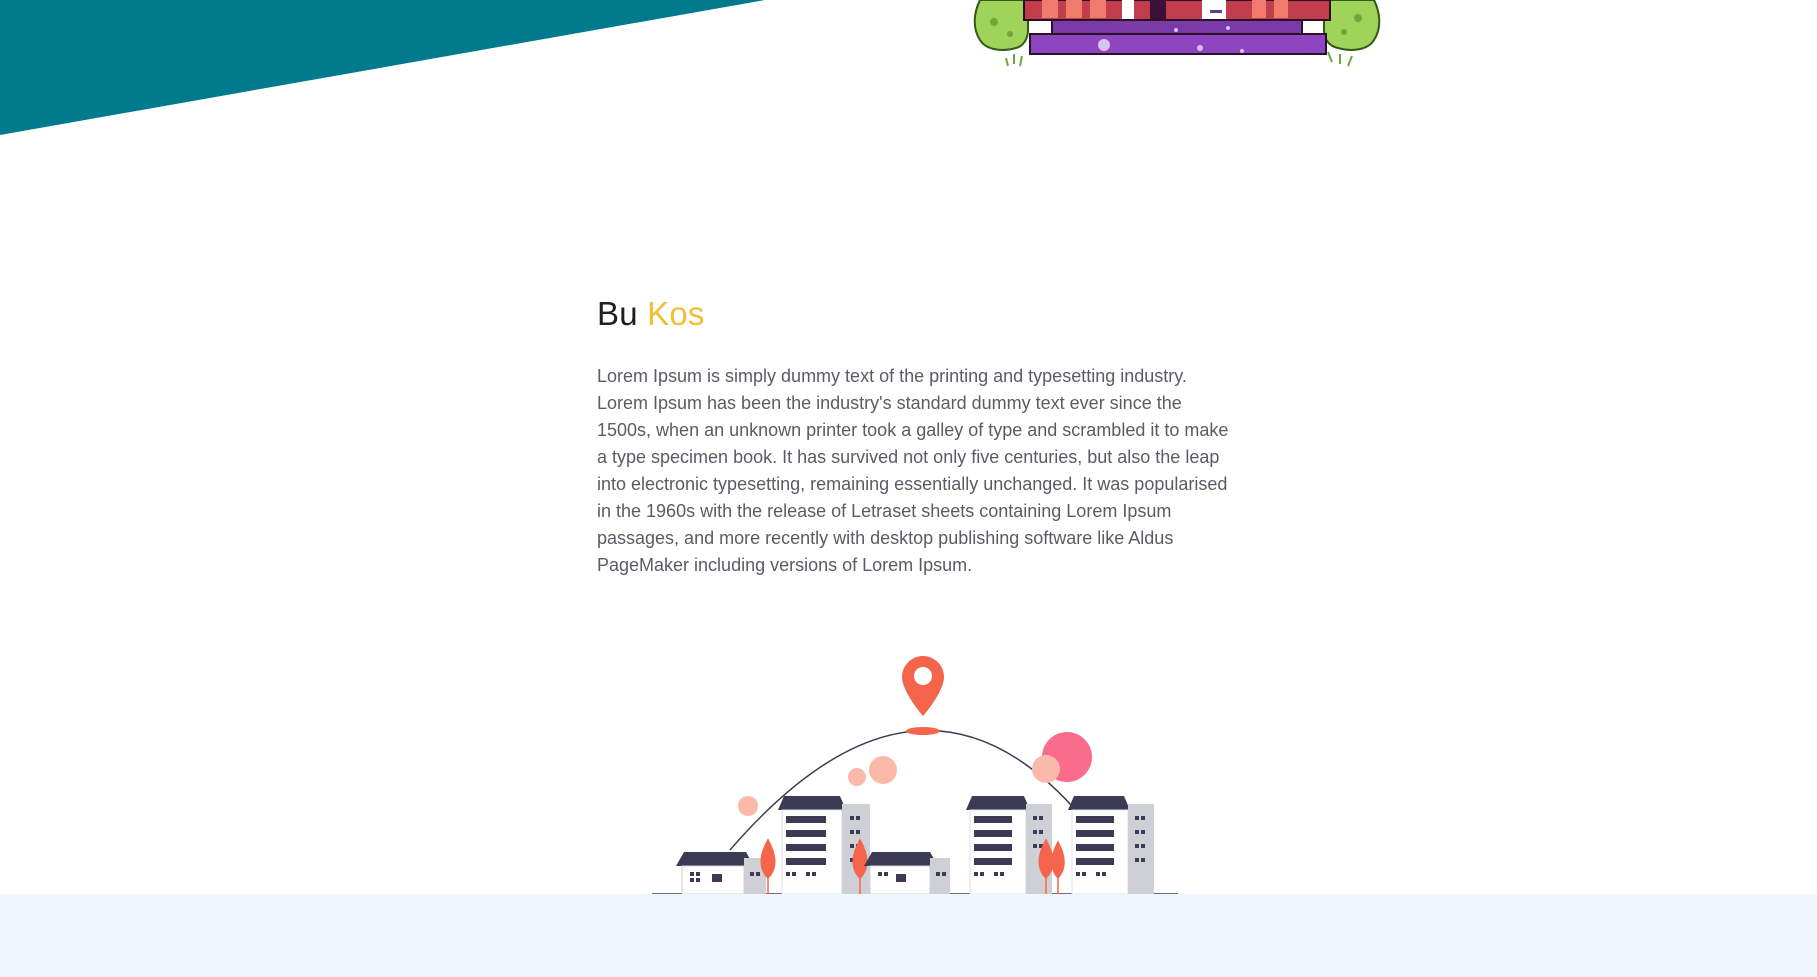 This screenshot has width=1817, height=977. What do you see at coordinates (617, 313) in the screenshot?
I see `section-title-prefix: Bu` at bounding box center [617, 313].